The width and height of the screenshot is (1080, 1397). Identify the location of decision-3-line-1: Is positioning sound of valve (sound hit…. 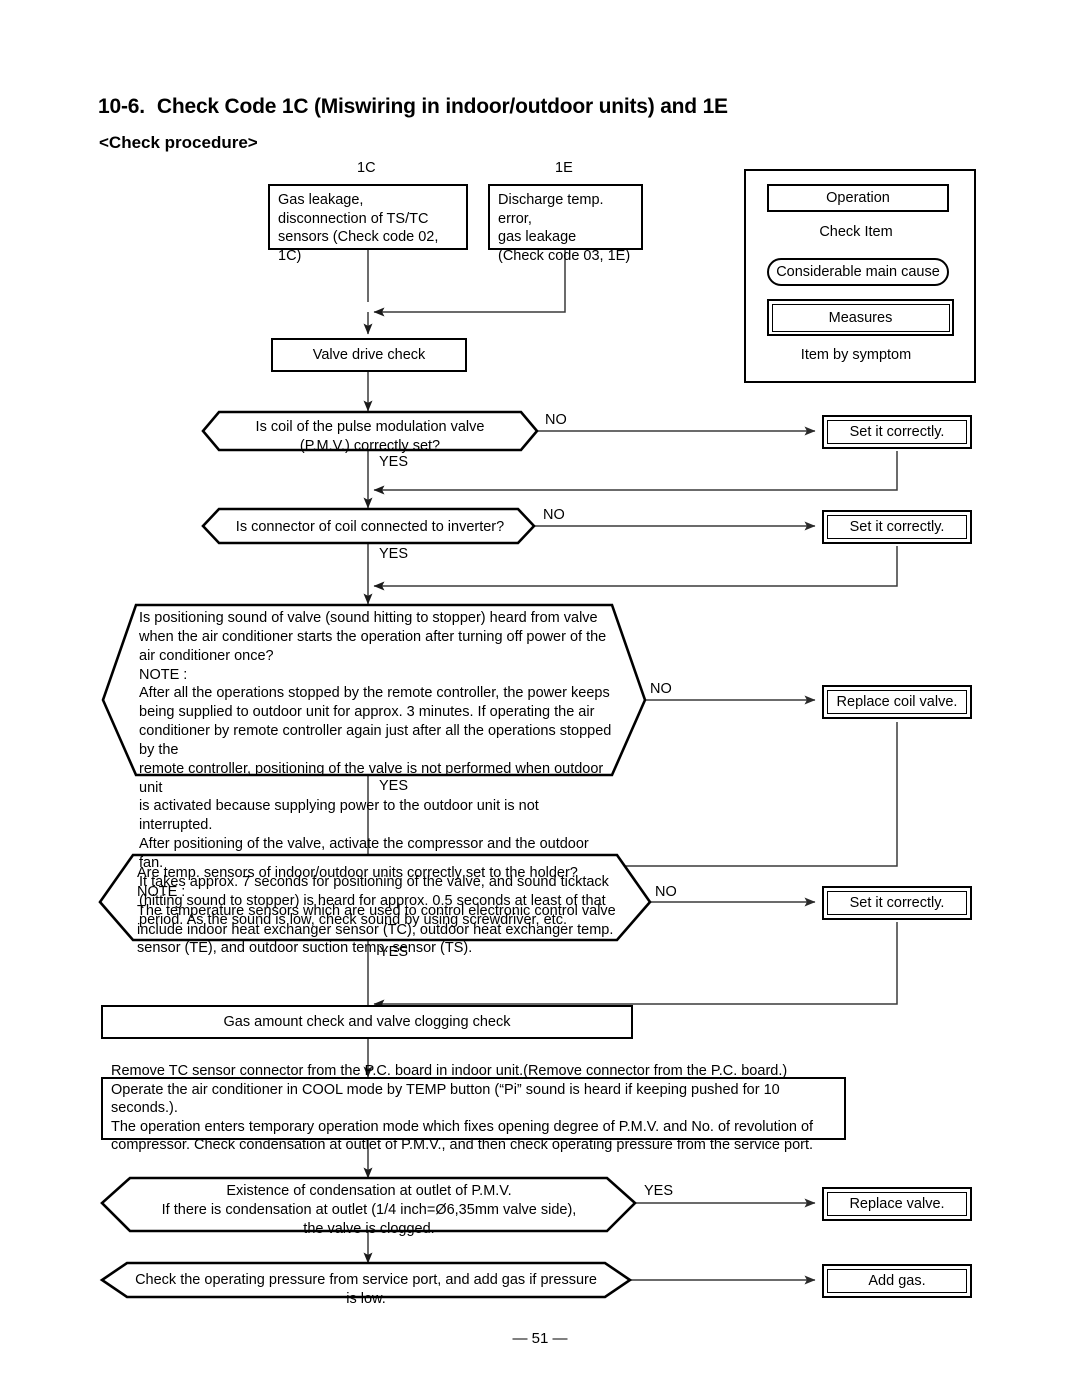
(368, 618).